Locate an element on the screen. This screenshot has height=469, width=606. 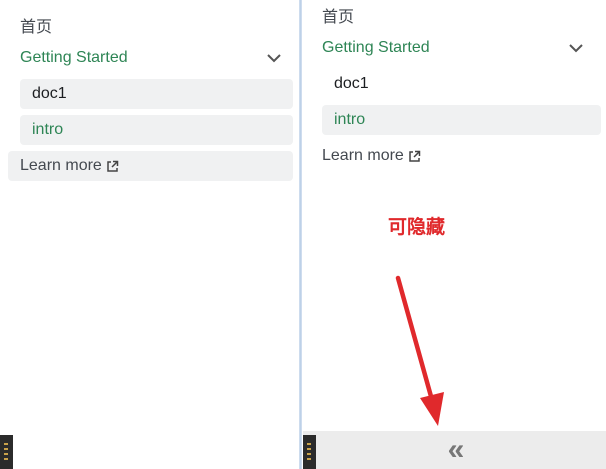
collapse-sidebar-button: « is located at coordinates (454, 450).